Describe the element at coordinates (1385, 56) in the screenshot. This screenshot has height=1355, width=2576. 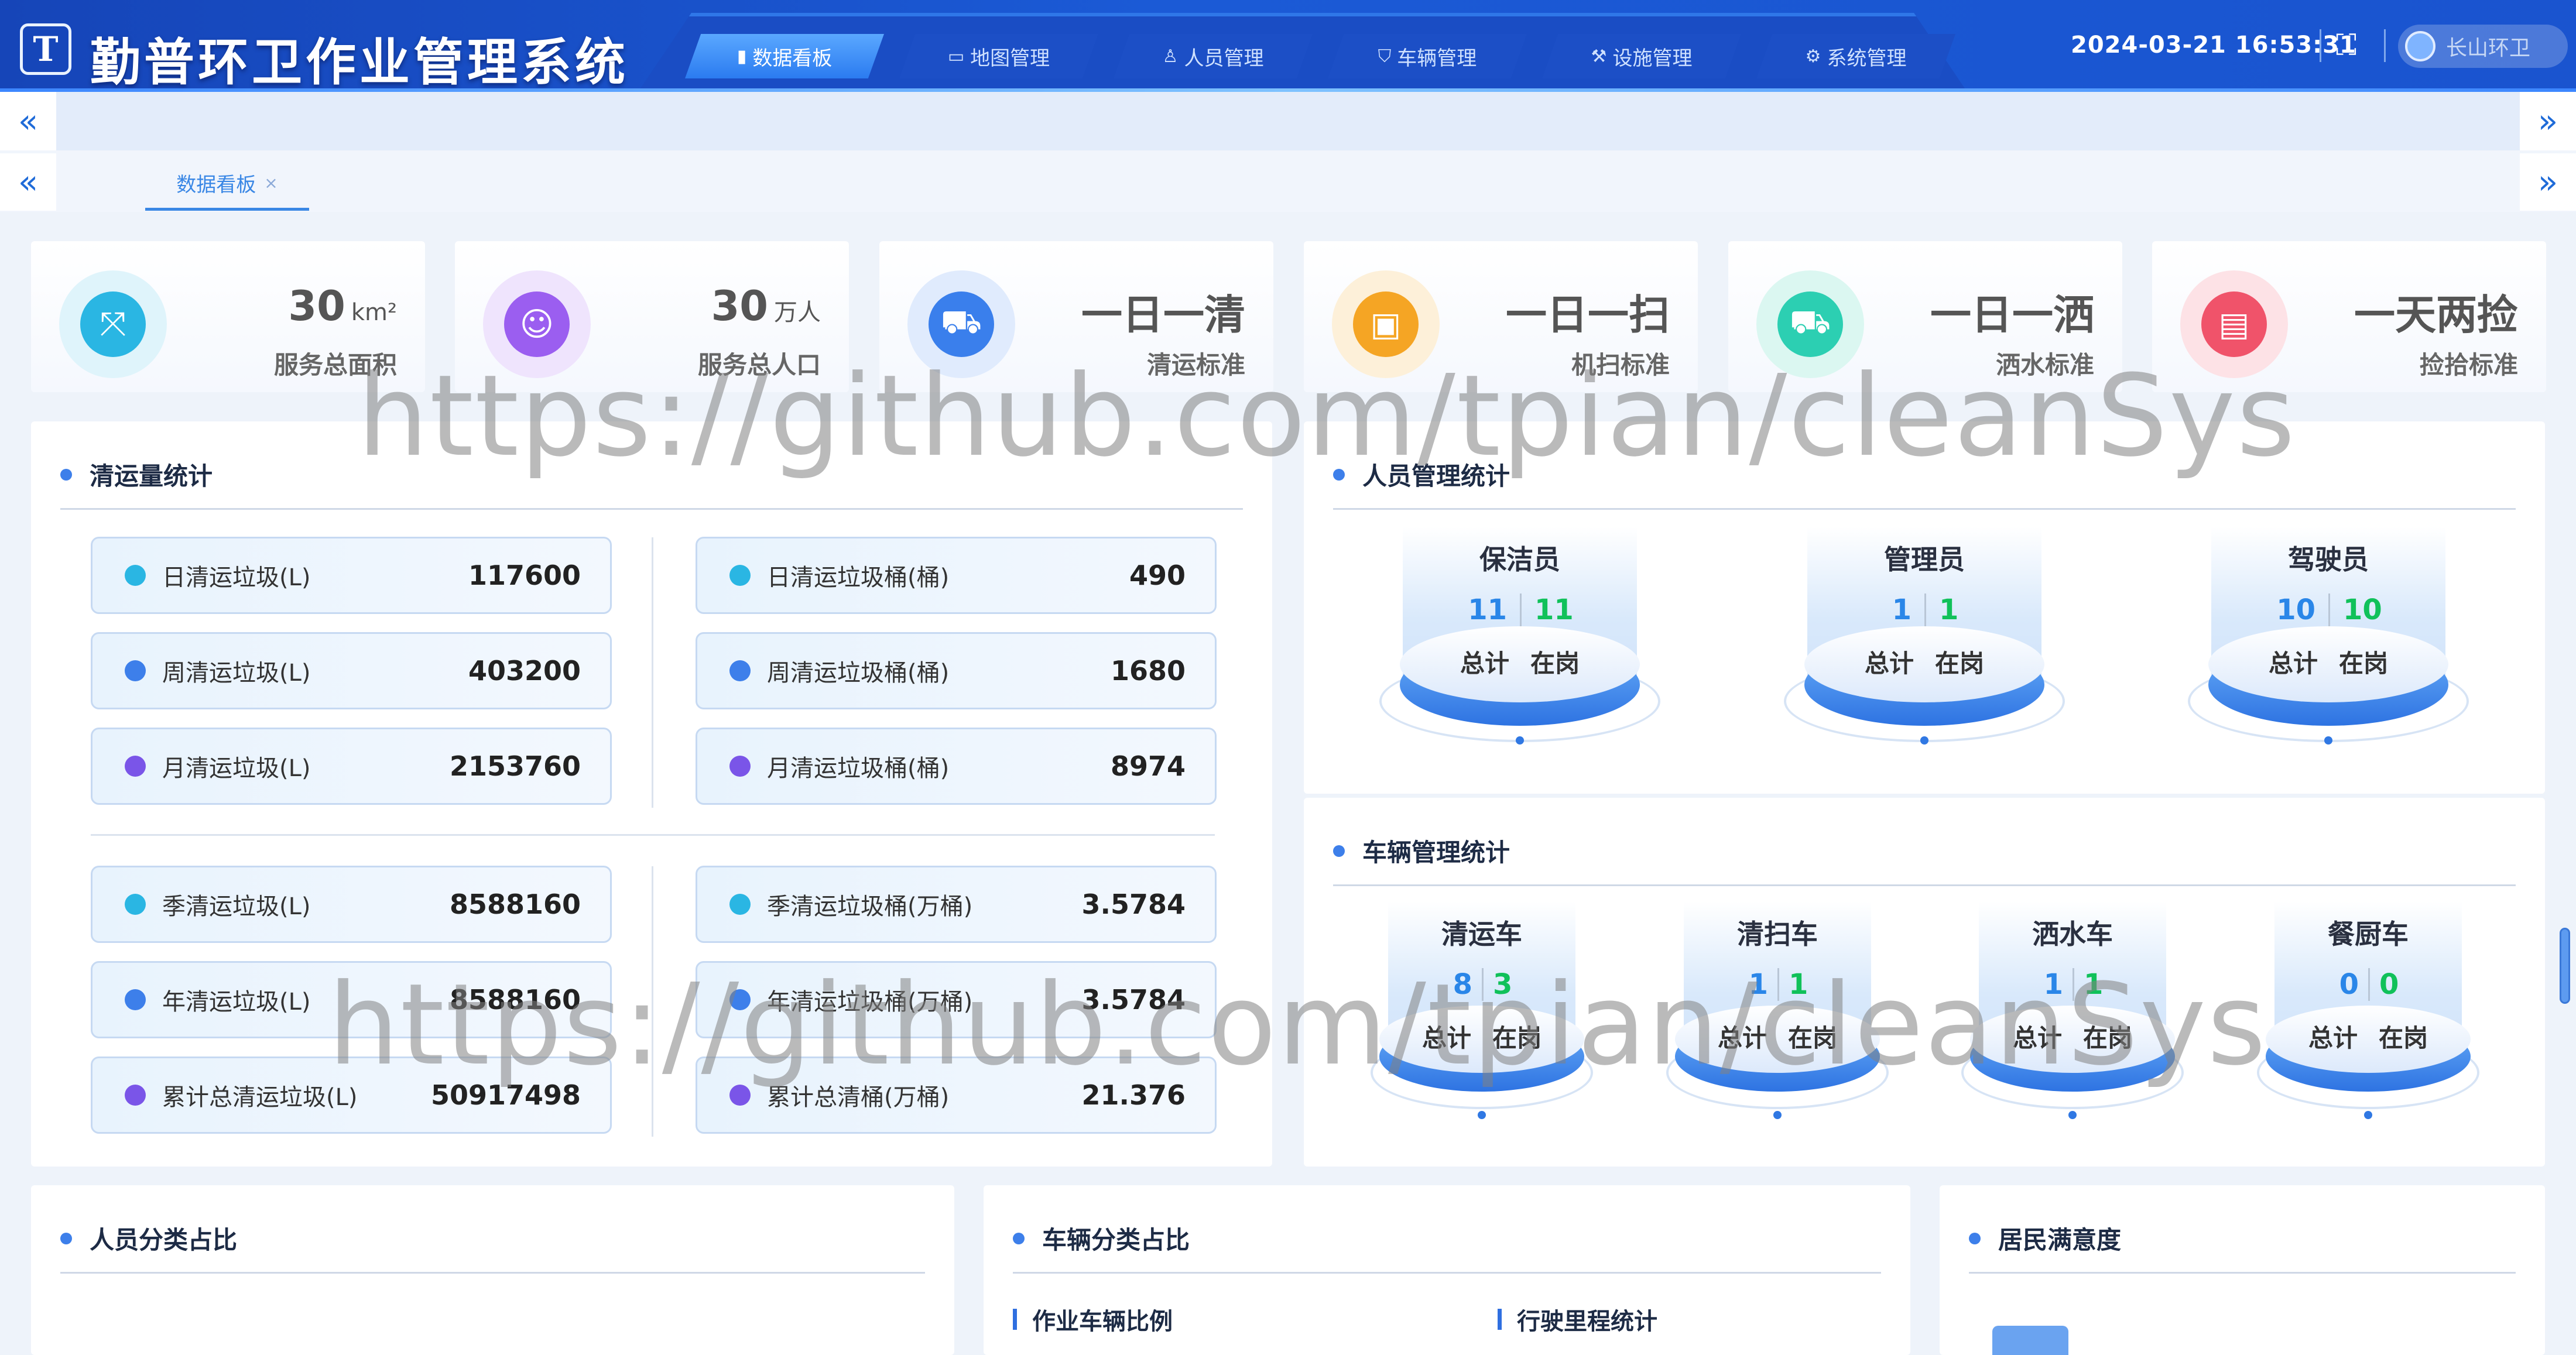
I see `shield-icon: ⛉` at that location.